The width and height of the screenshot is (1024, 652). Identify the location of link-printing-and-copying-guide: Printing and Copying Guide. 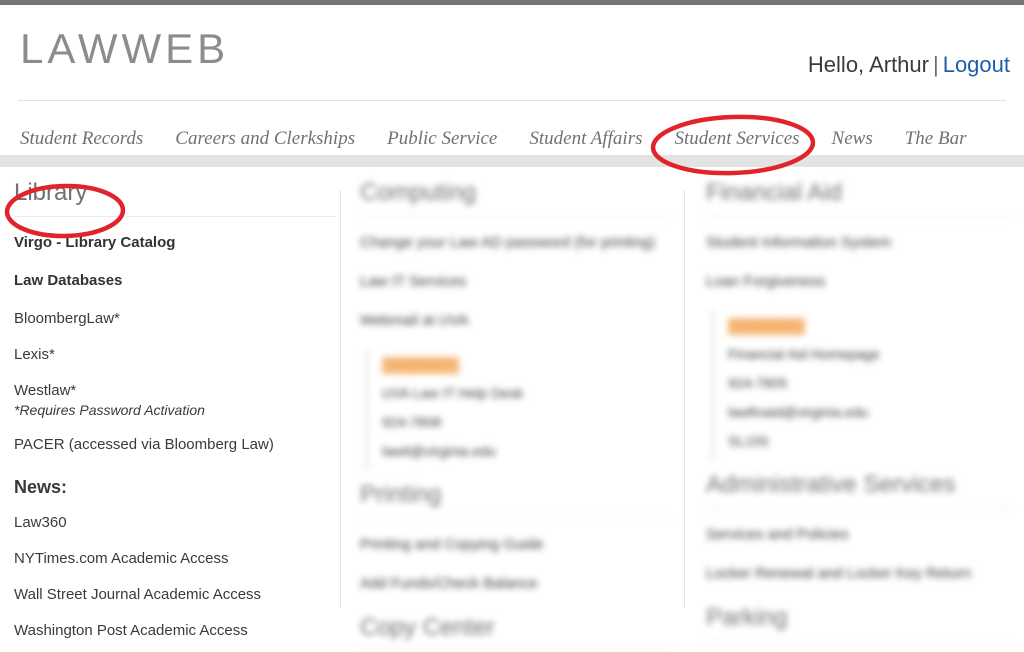
(515, 545).